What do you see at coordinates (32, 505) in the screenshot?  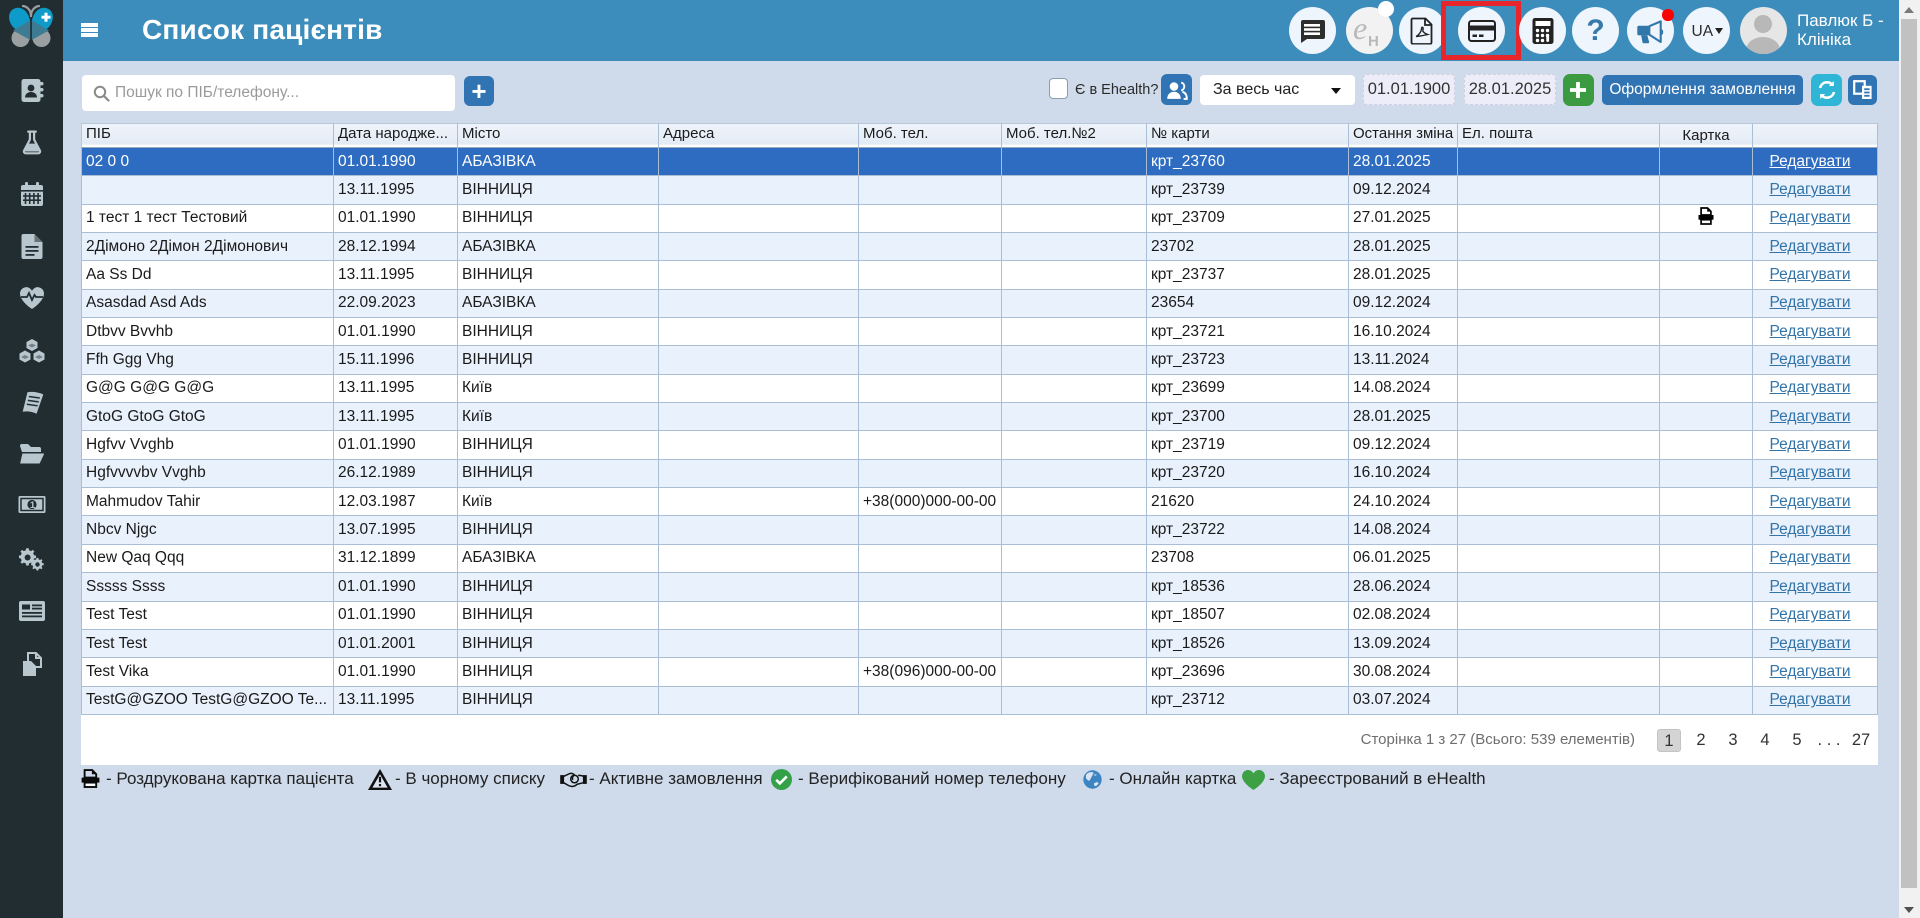 I see `svg-text: 1` at bounding box center [32, 505].